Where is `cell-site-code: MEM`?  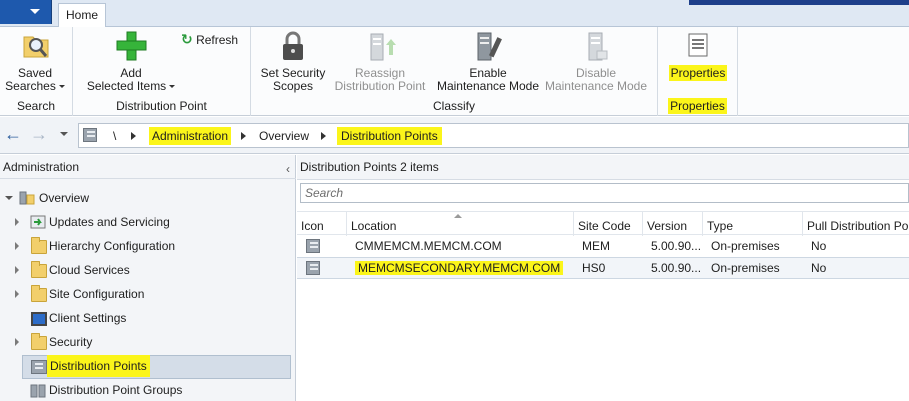 cell-site-code: MEM is located at coordinates (596, 246).